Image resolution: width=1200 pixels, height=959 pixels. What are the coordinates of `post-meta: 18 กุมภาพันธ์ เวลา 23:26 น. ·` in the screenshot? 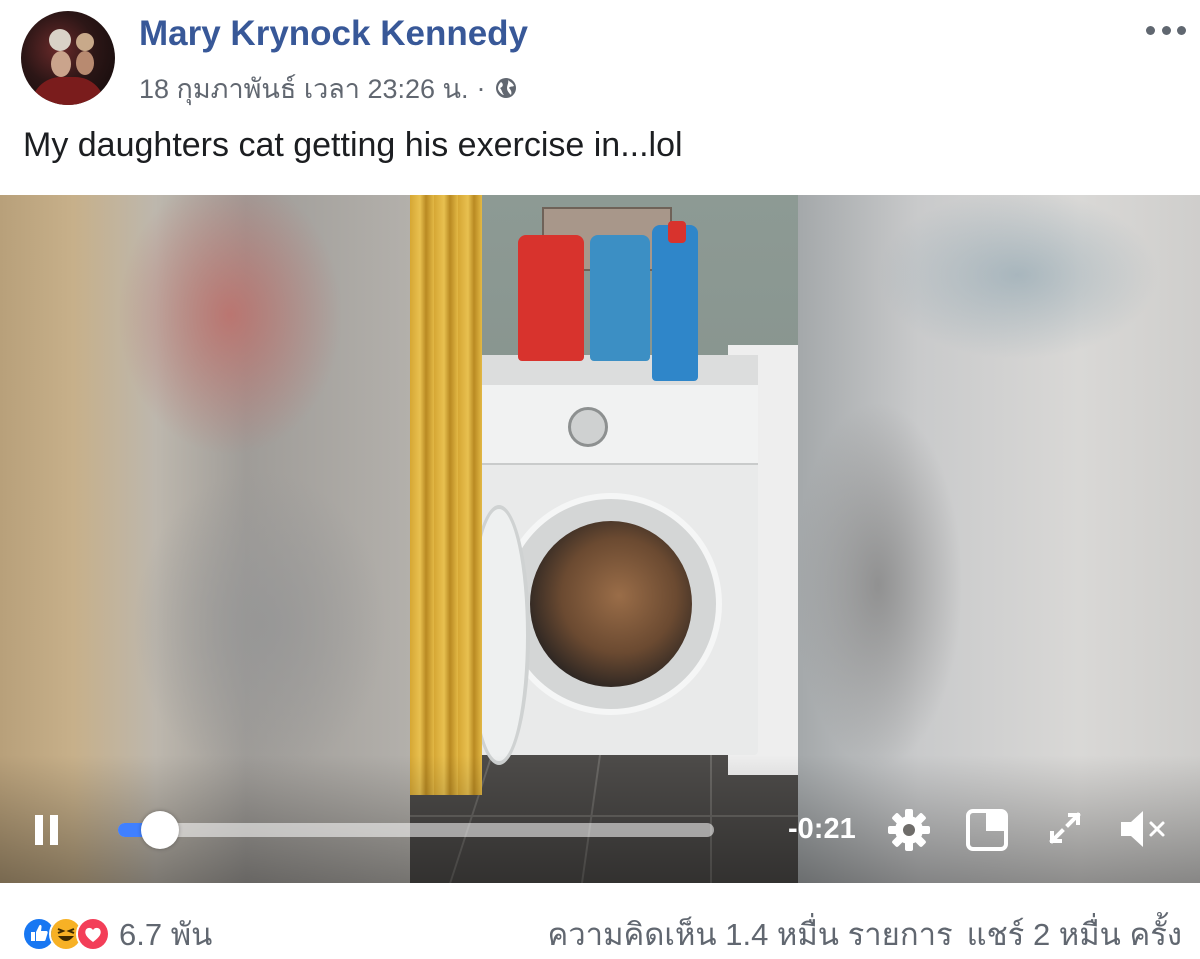 It's located at (328, 88).